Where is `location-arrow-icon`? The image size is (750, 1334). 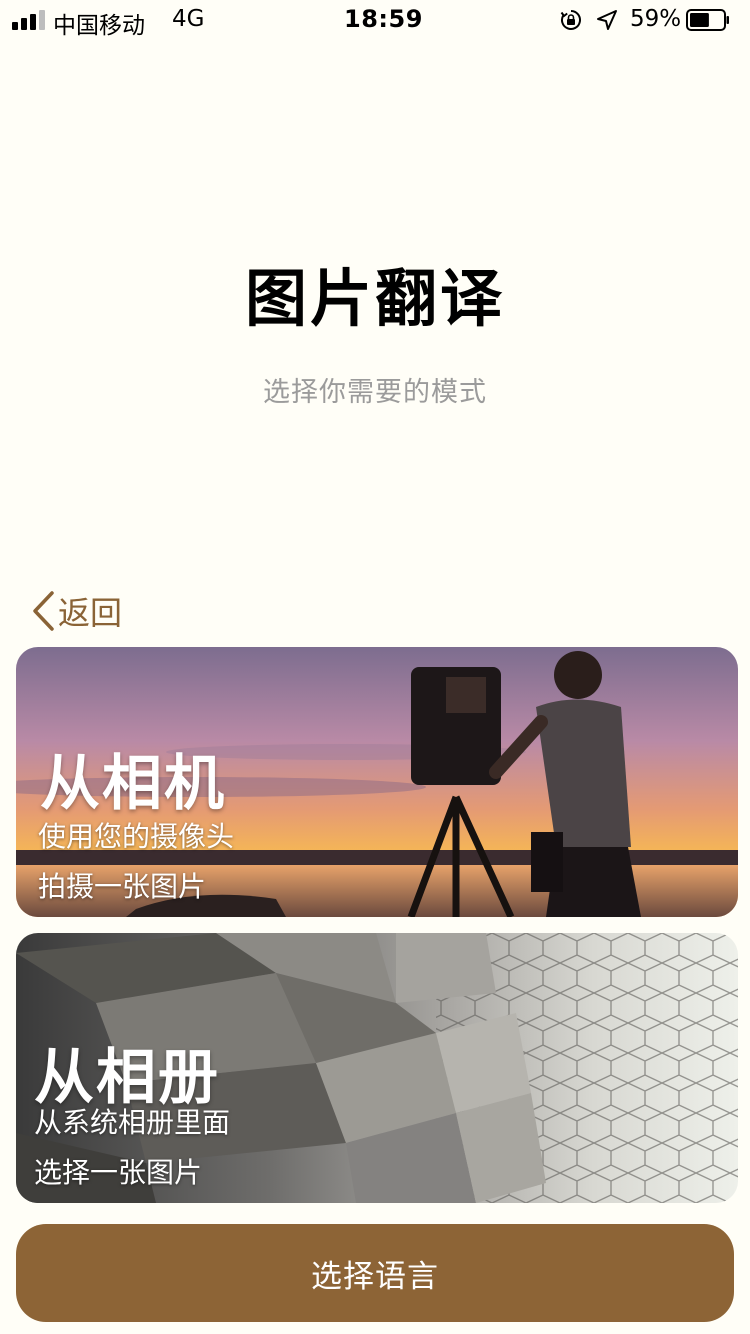 location-arrow-icon is located at coordinates (607, 20).